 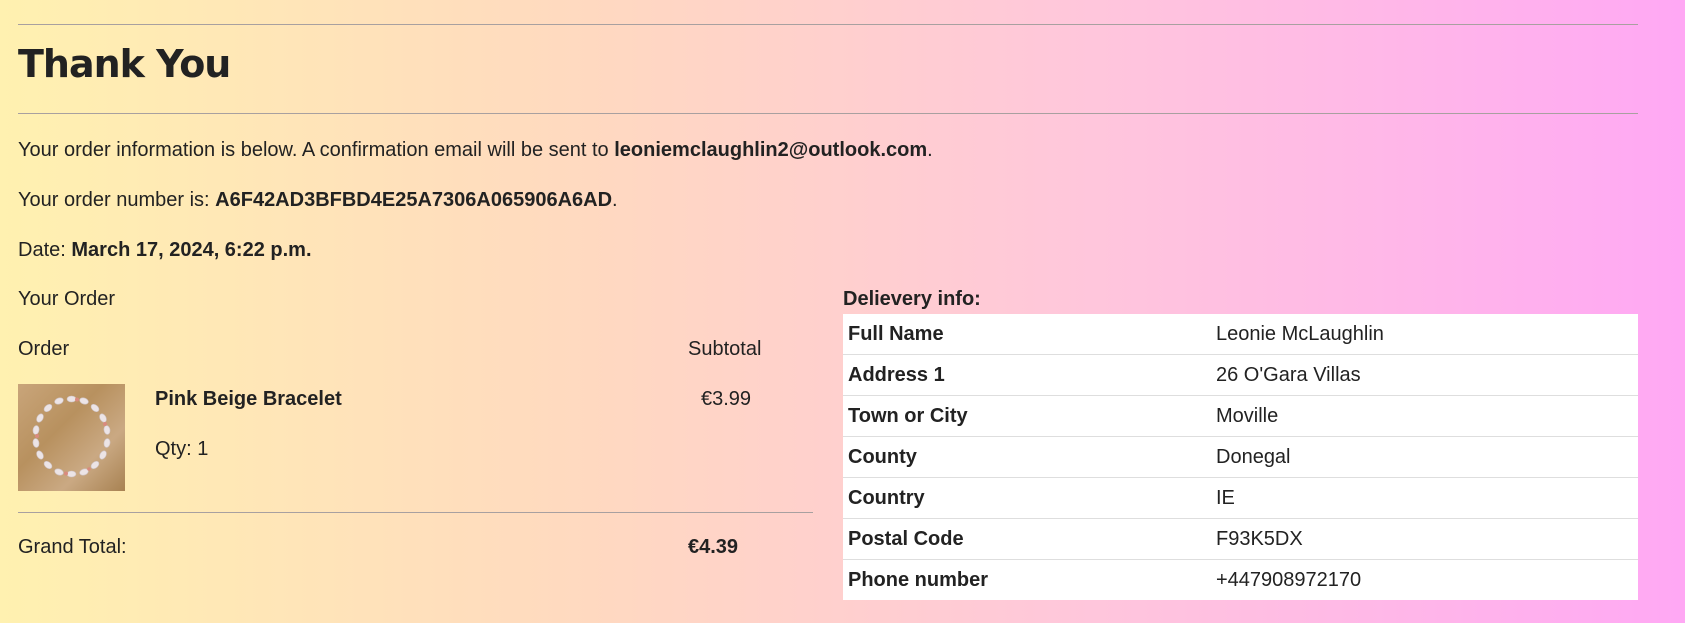 What do you see at coordinates (71, 437) in the screenshot?
I see `product-image` at bounding box center [71, 437].